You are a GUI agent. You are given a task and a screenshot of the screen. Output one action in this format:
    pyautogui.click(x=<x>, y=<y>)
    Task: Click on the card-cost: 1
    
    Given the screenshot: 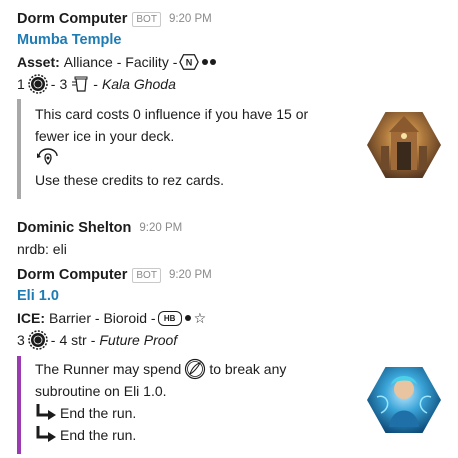 What is the action you would take?
    pyautogui.click(x=21, y=84)
    